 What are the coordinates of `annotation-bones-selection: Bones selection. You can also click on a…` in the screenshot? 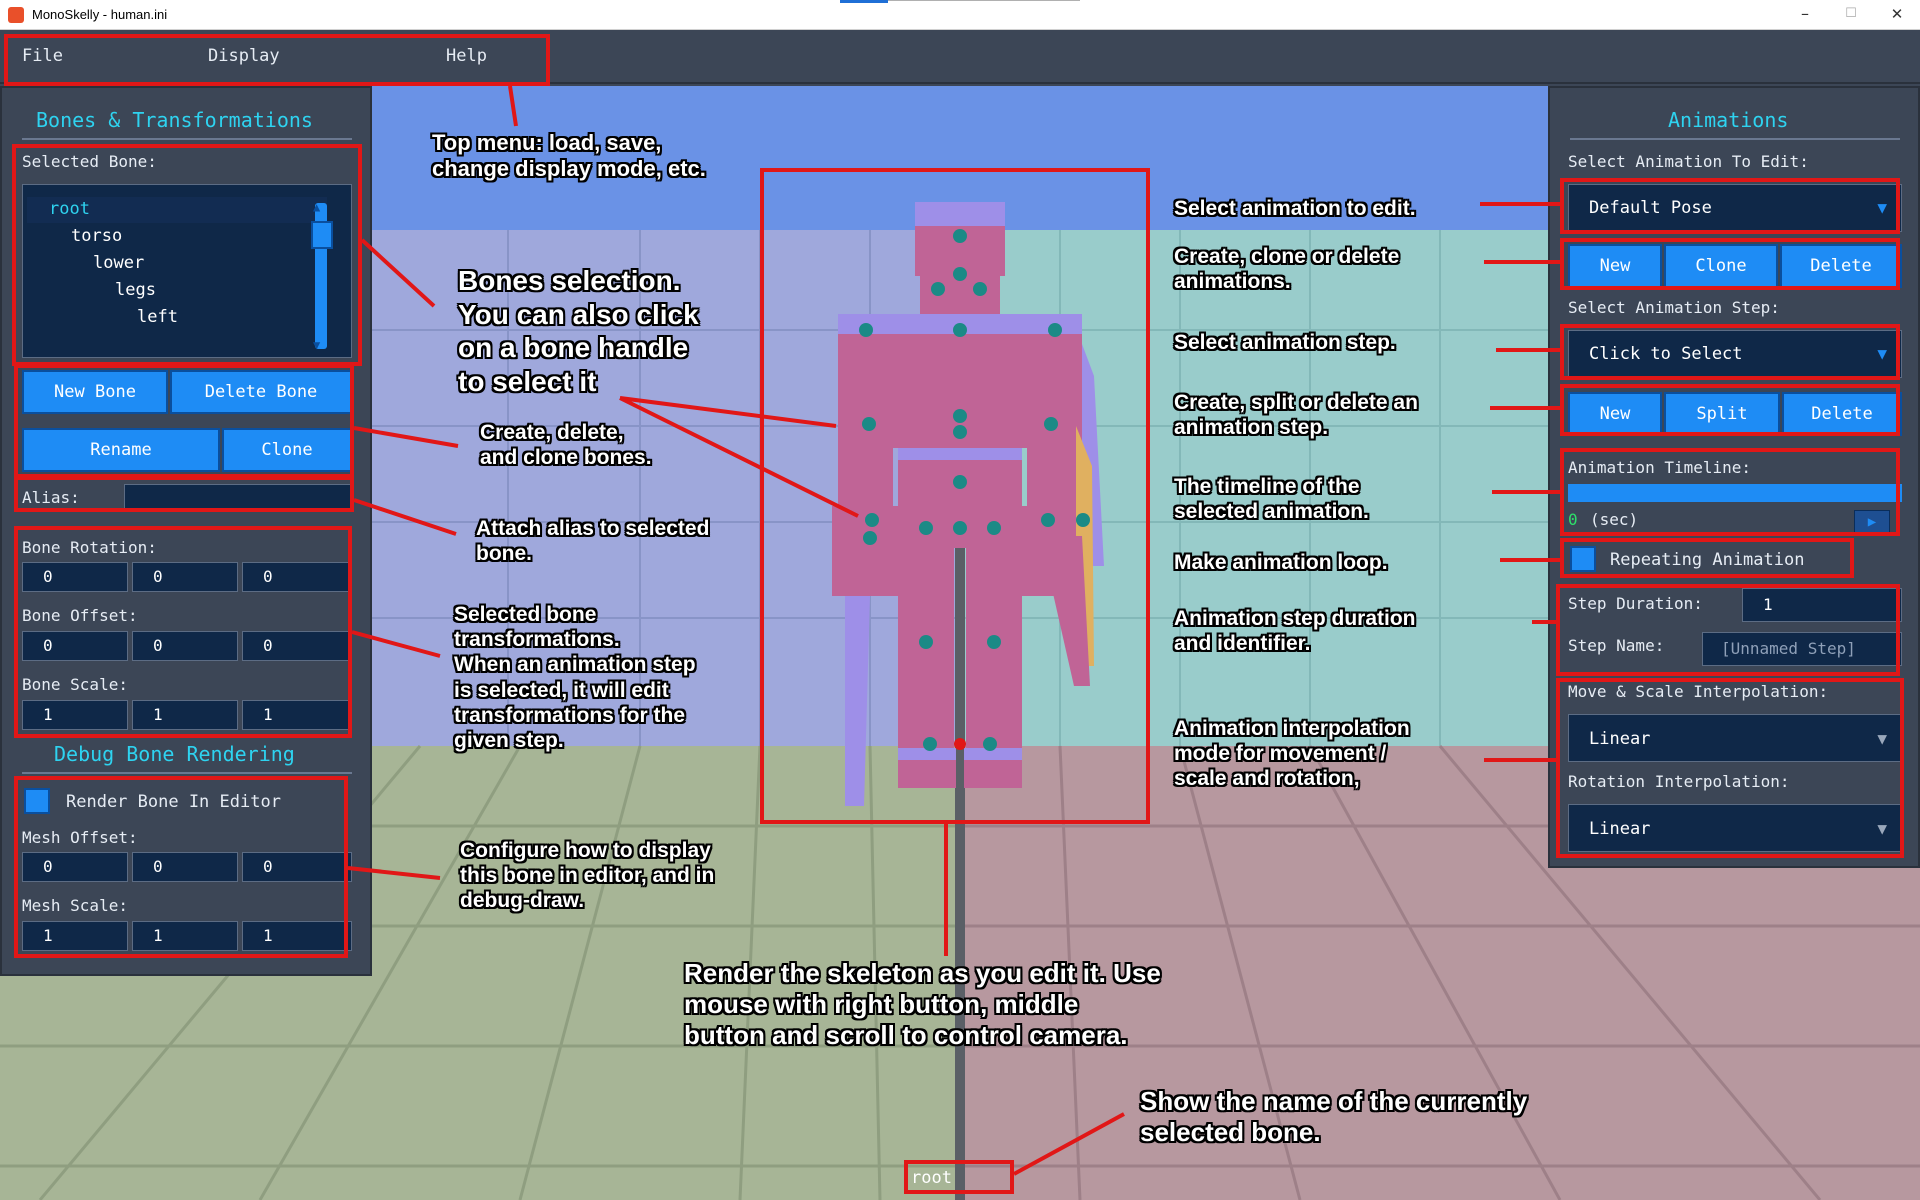 It's located at (578, 331).